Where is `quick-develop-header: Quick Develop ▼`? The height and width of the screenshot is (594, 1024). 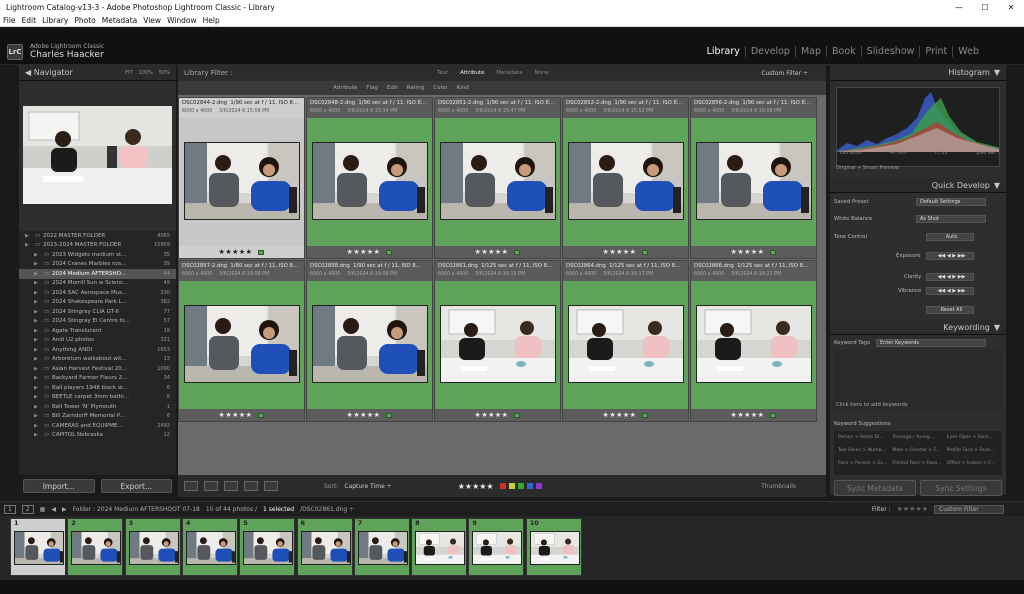
quick-develop-header: Quick Develop ▼ is located at coordinates (918, 185).